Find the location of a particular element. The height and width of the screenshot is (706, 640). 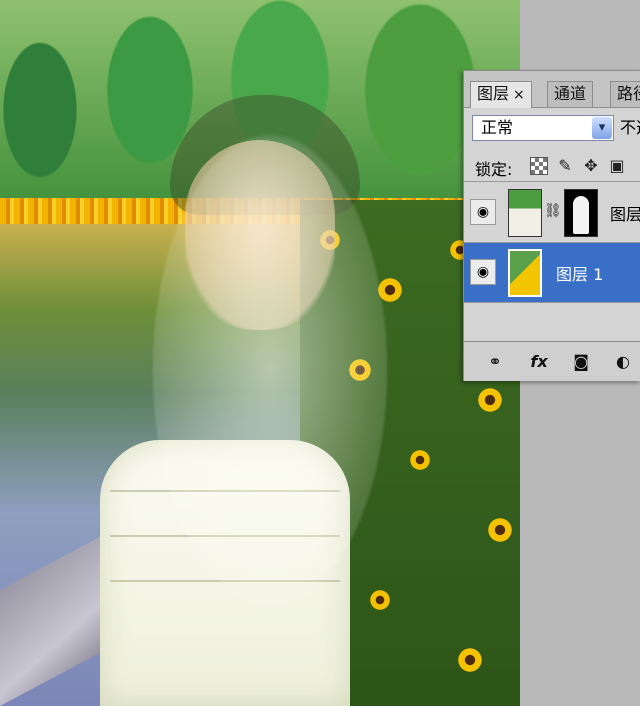

blend-mode-select: 正常 ▾ is located at coordinates (543, 128).